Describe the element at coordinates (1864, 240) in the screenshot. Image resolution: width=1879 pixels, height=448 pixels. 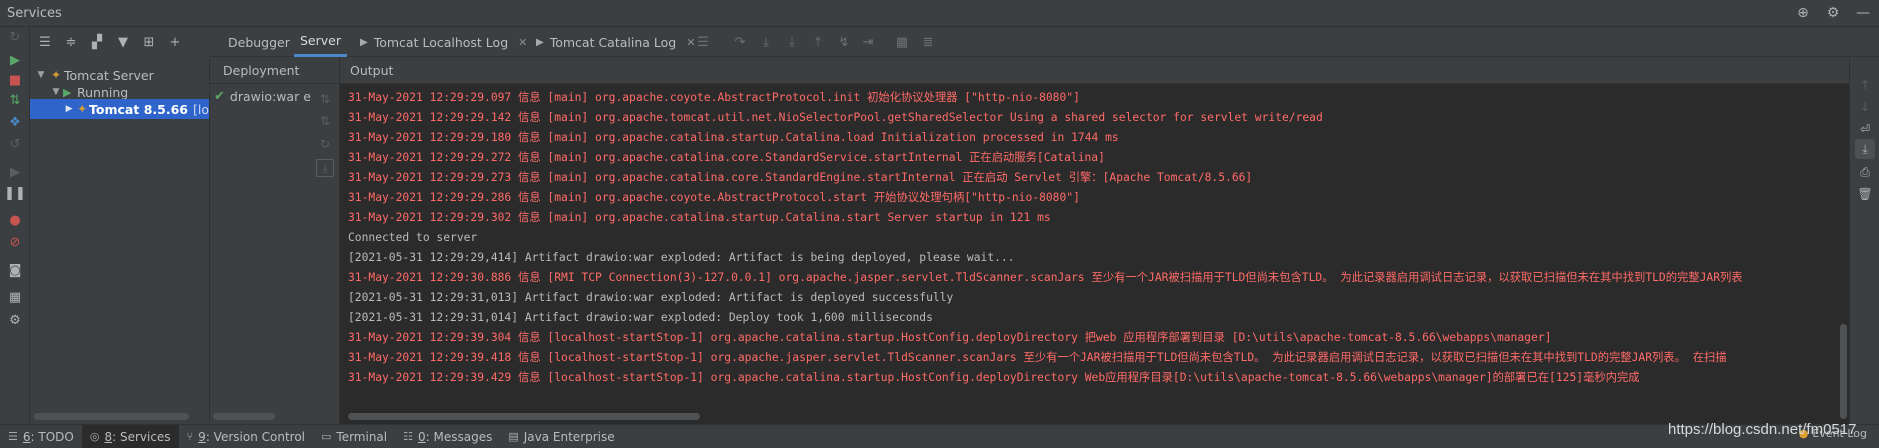
I see `console-toolbar: ↑ ↓ ⏎ ⤓ ⎙ 🗑` at that location.